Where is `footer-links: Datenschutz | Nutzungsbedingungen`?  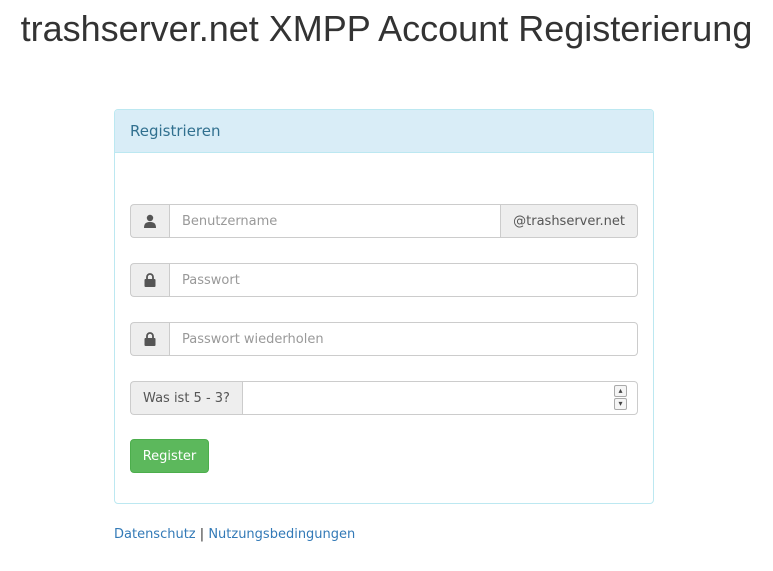
footer-links: Datenschutz | Nutzungsbedingungen is located at coordinates (234, 534).